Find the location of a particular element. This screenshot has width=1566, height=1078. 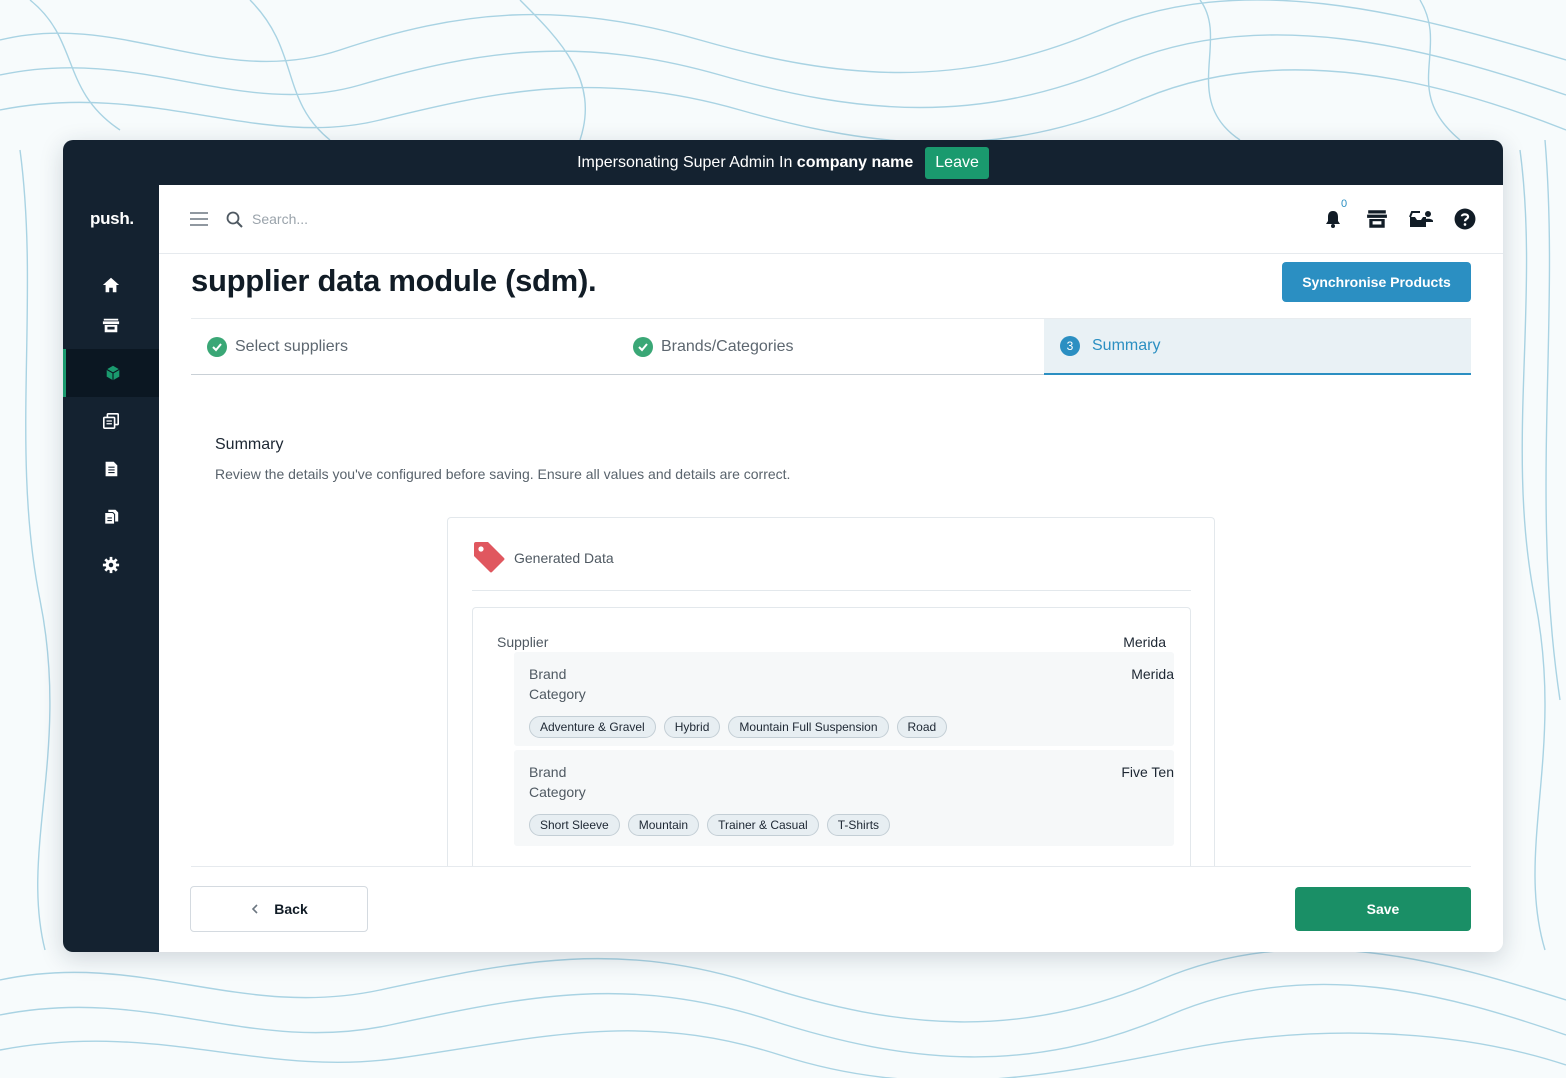

notifications-button is located at coordinates (1333, 219).